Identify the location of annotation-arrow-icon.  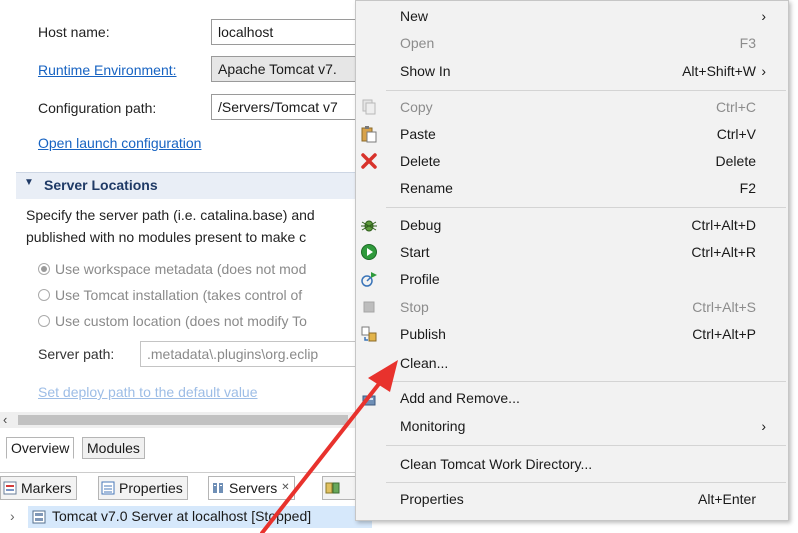
(329, 446).